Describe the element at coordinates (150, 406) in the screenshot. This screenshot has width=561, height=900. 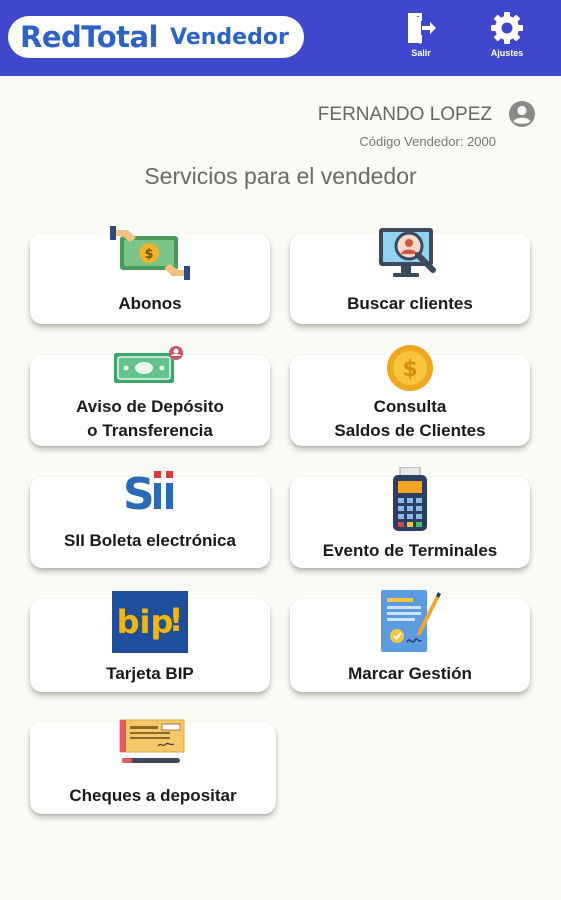
I see `service-label-line1: Aviso de Depósito` at that location.